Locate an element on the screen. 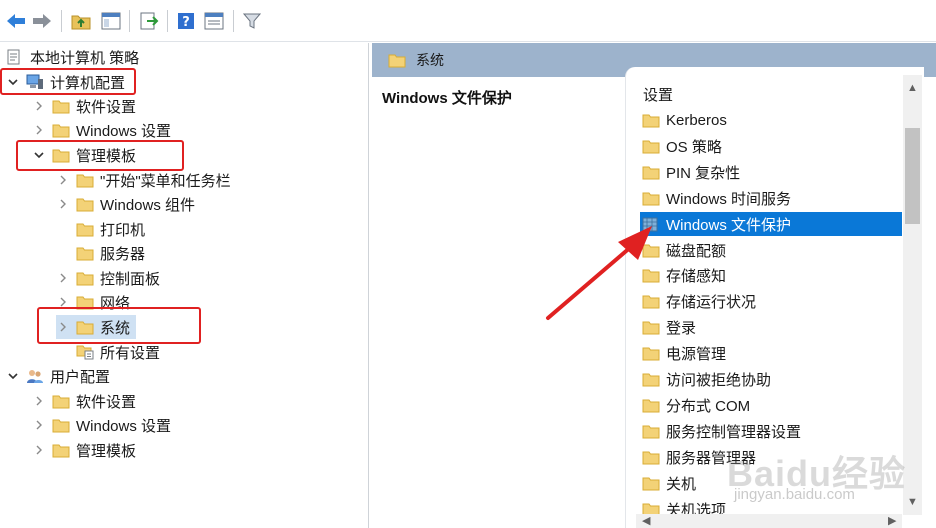  back-icon is located at coordinates (16, 21).